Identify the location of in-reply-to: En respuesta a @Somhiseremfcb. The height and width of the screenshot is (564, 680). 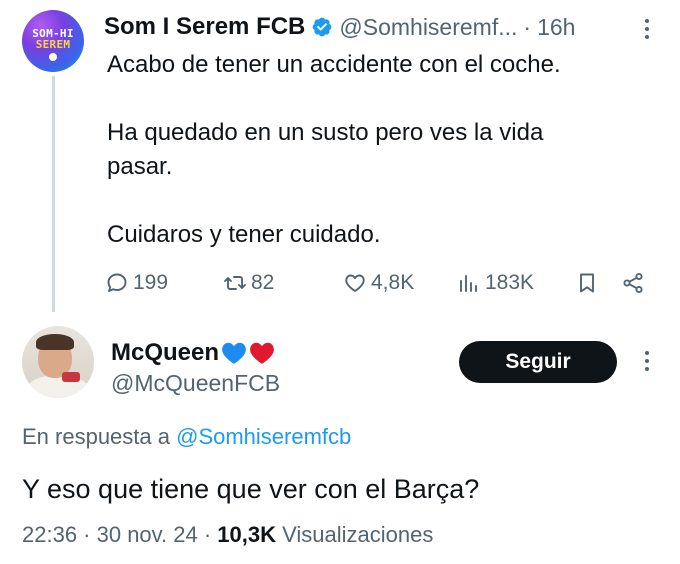
(186, 437).